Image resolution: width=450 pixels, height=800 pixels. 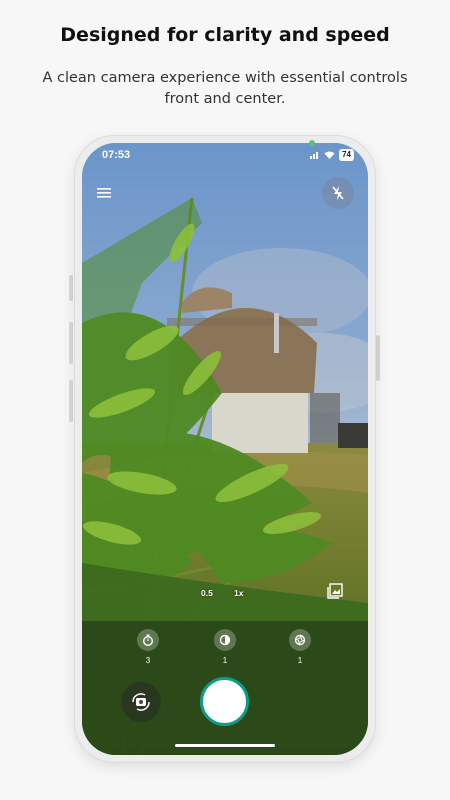 I want to click on promo-headline: Designed for clarity and speed, so click(x=225, y=35).